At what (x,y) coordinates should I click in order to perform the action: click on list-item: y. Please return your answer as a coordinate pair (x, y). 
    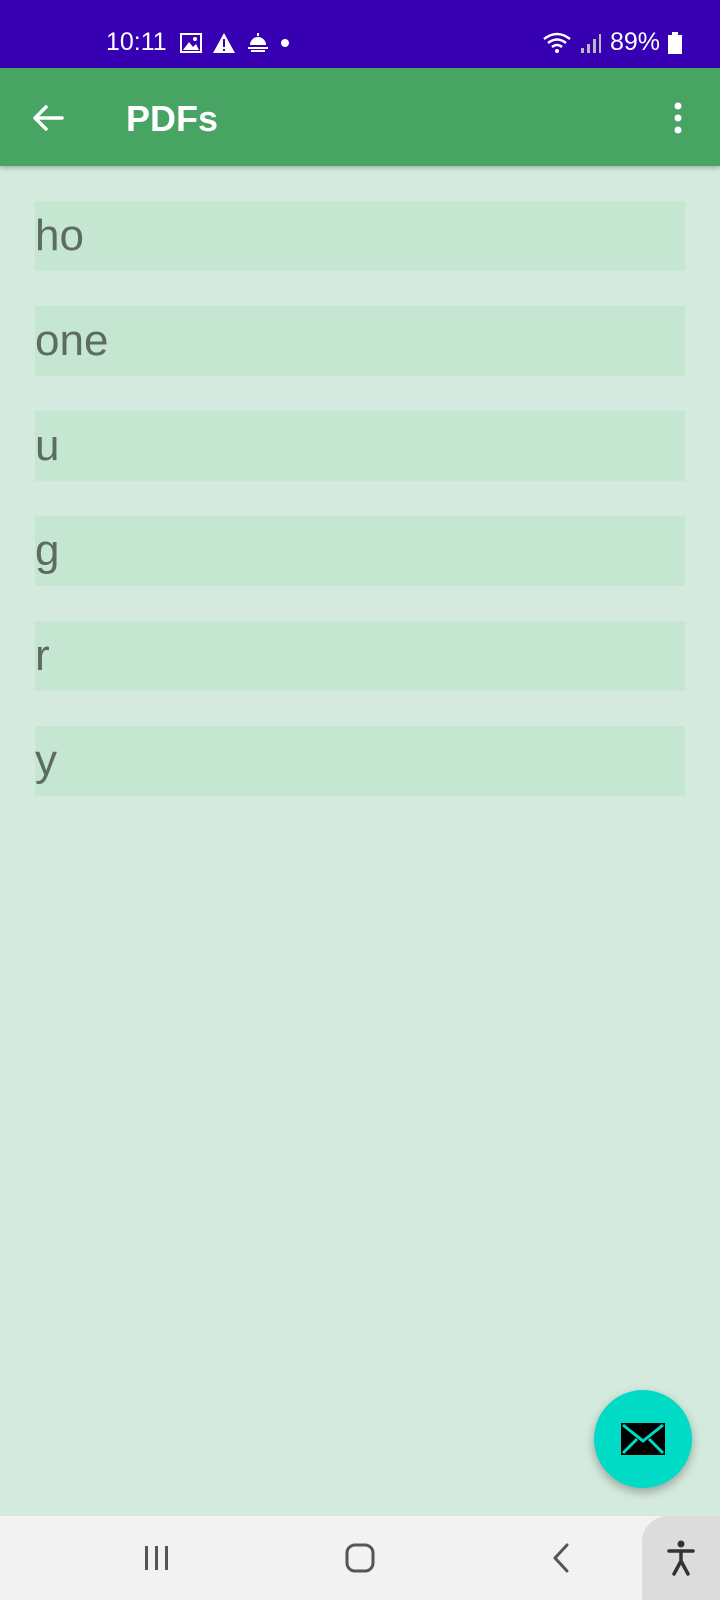
    Looking at the image, I should click on (360, 761).